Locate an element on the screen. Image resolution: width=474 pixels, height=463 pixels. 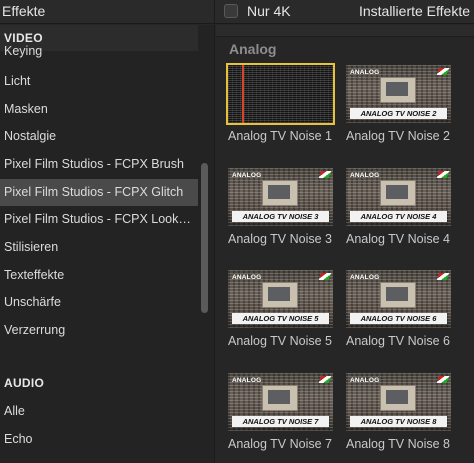
effect-thumbnail: ANALOG ANALOG TV NOISE 7 is located at coordinates (280, 402).